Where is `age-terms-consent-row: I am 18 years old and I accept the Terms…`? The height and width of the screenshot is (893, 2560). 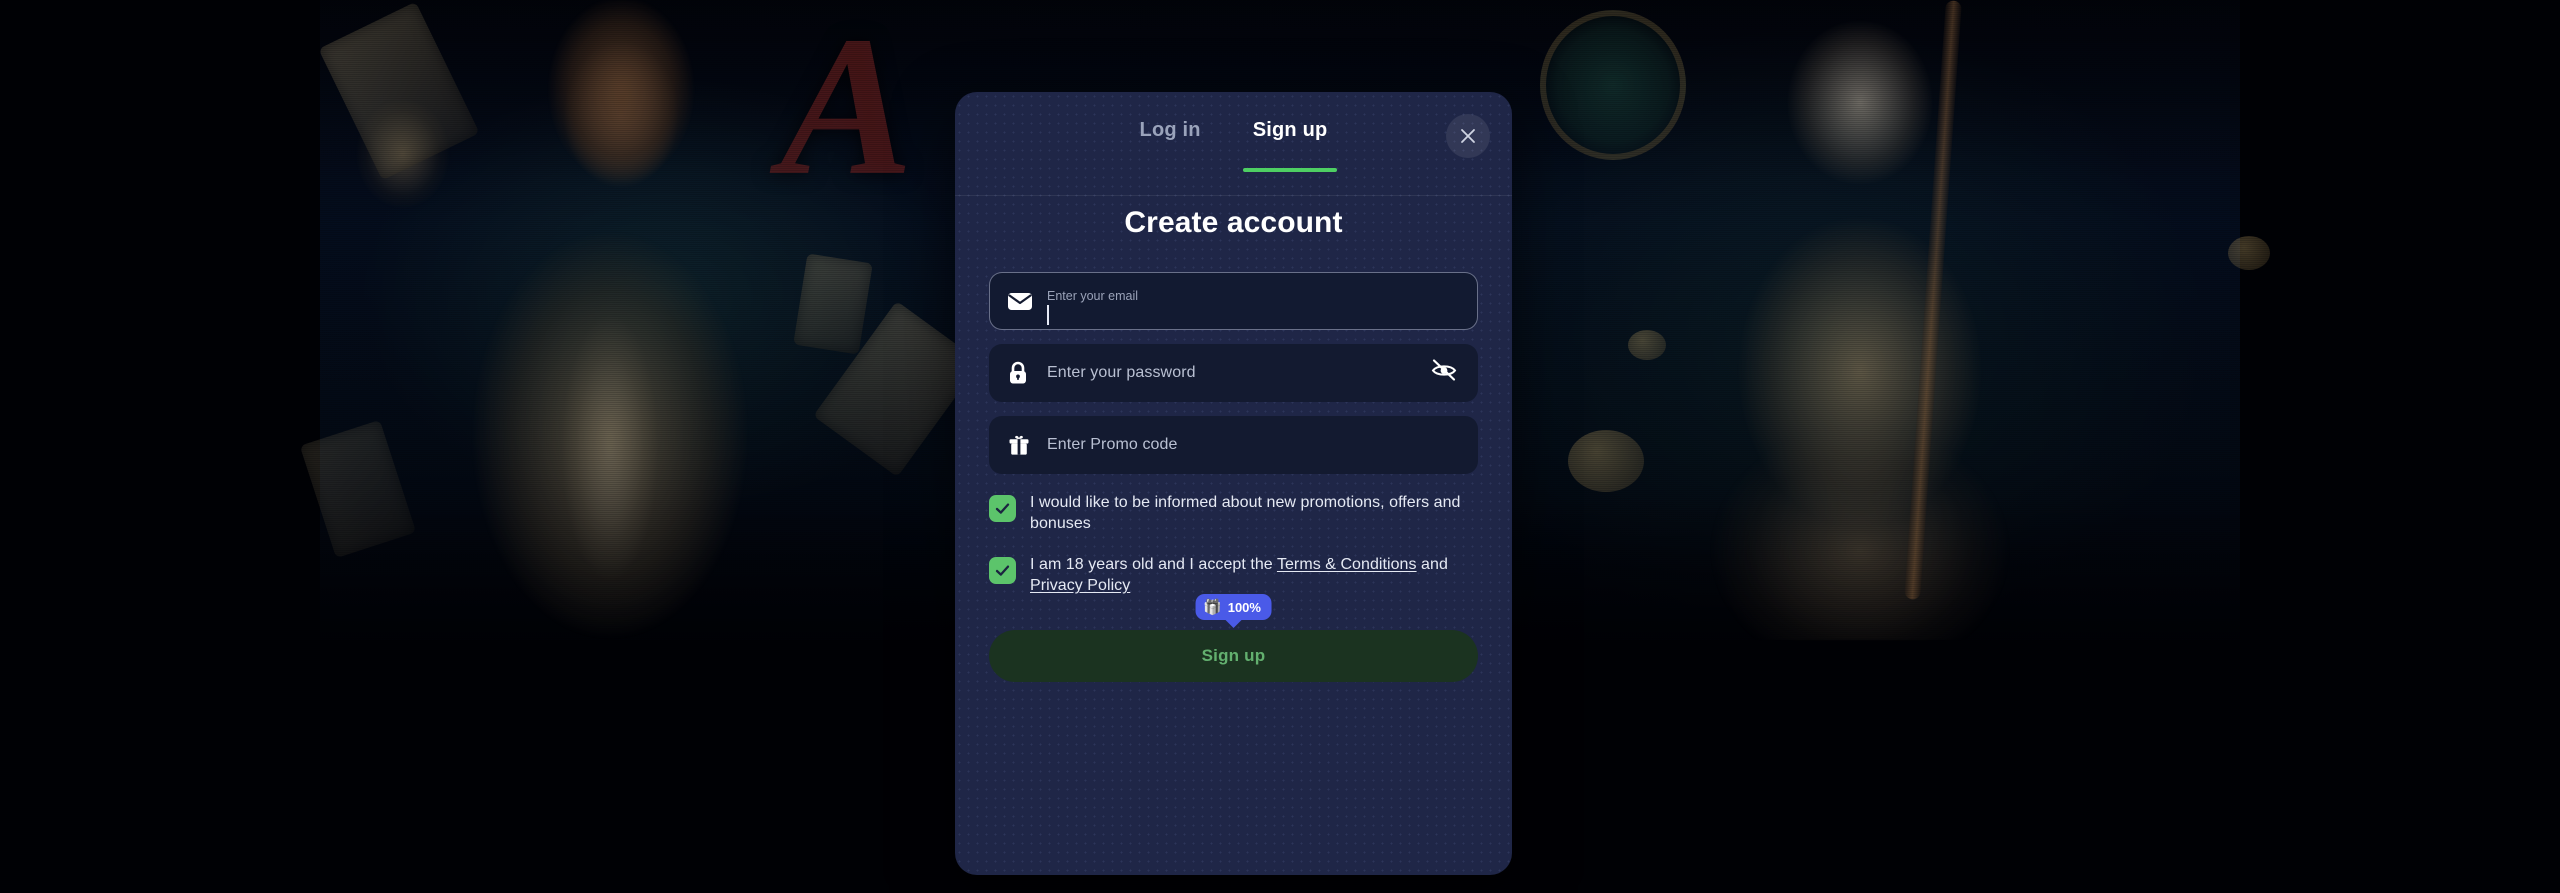
age-terms-consent-row: I am 18 years old and I accept the Terms… is located at coordinates (1233, 575).